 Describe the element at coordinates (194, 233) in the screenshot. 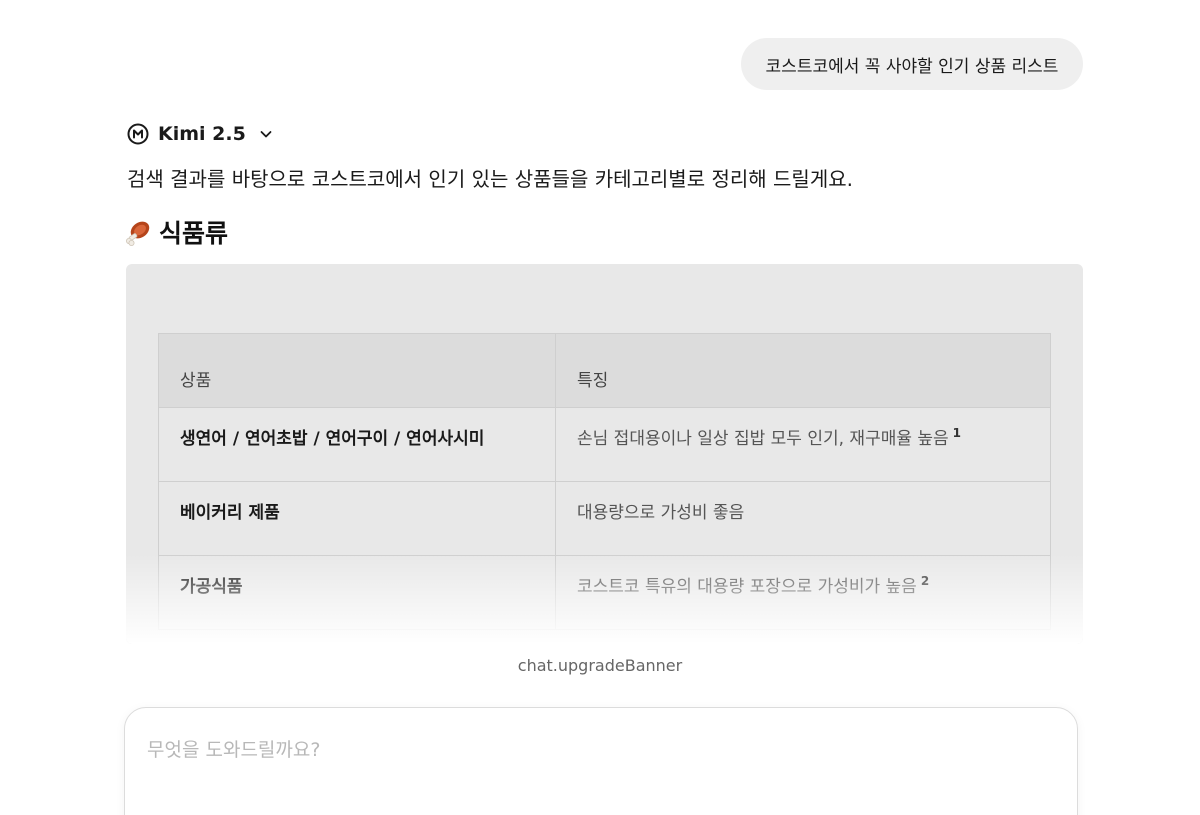

I see `section-title: 식품류` at that location.